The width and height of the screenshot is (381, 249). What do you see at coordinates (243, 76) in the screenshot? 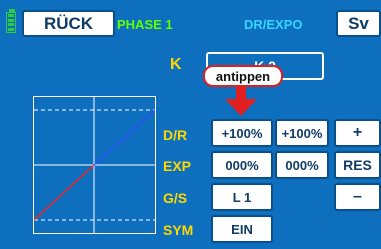
I see `tap-callout: antippen` at bounding box center [243, 76].